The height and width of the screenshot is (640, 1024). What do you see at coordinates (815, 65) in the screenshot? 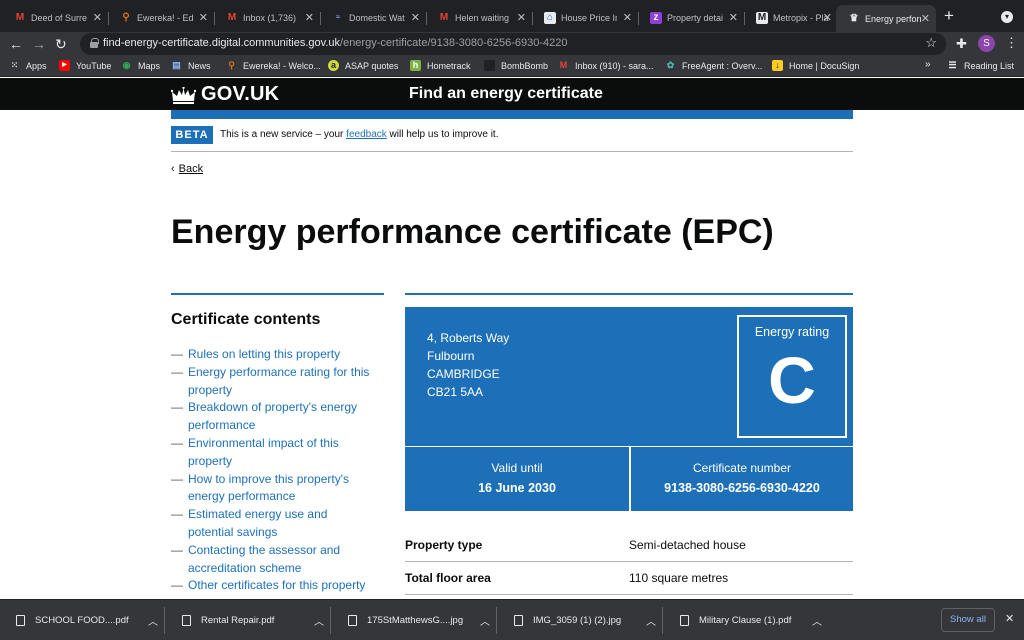
I see `bookmark-docusign: ↓ Home | DocuSign` at bounding box center [815, 65].